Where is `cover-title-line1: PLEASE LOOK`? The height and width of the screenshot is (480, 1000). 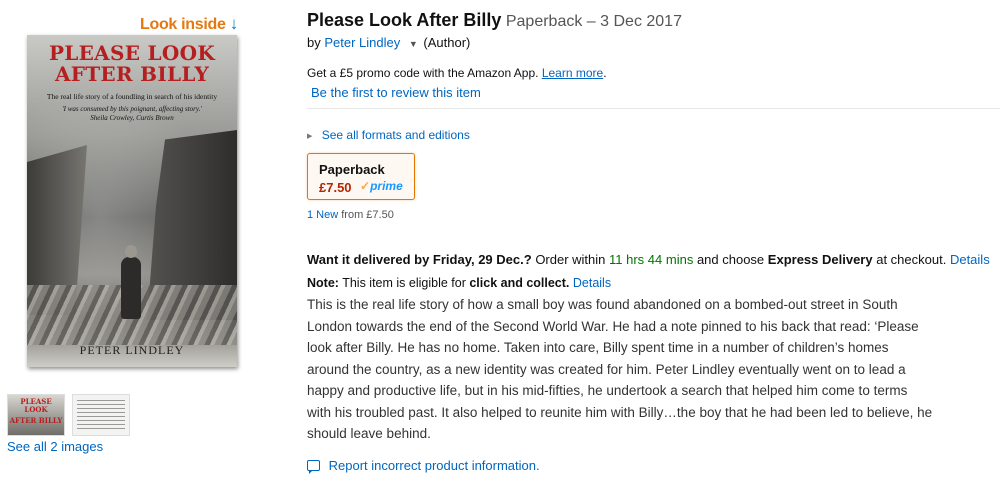
cover-title-line1: PLEASE LOOK is located at coordinates (132, 53).